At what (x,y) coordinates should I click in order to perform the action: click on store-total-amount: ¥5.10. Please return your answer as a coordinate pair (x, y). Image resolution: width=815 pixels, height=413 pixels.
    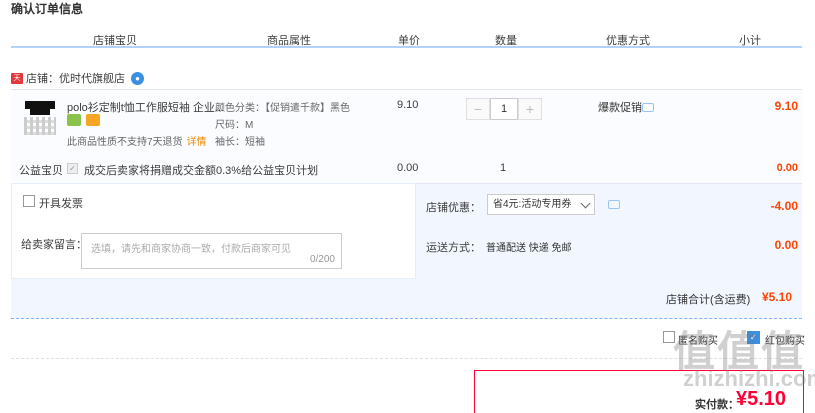
    Looking at the image, I should click on (777, 297).